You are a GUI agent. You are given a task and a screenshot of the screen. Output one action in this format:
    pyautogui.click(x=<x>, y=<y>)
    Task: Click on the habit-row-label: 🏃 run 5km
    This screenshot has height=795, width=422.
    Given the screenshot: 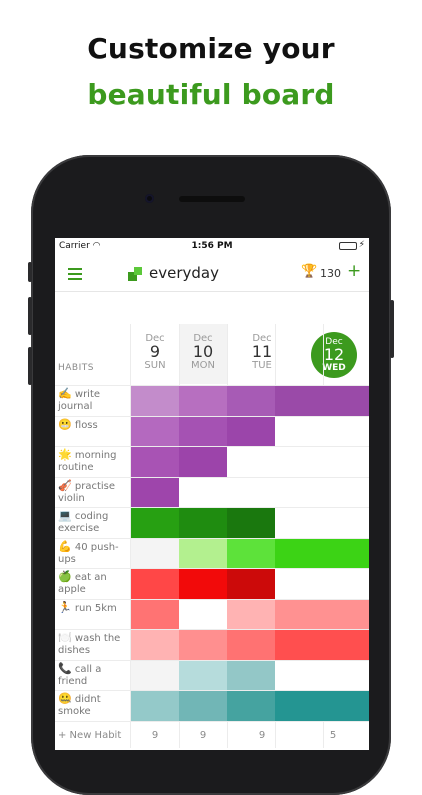 What is the action you would take?
    pyautogui.click(x=94, y=607)
    